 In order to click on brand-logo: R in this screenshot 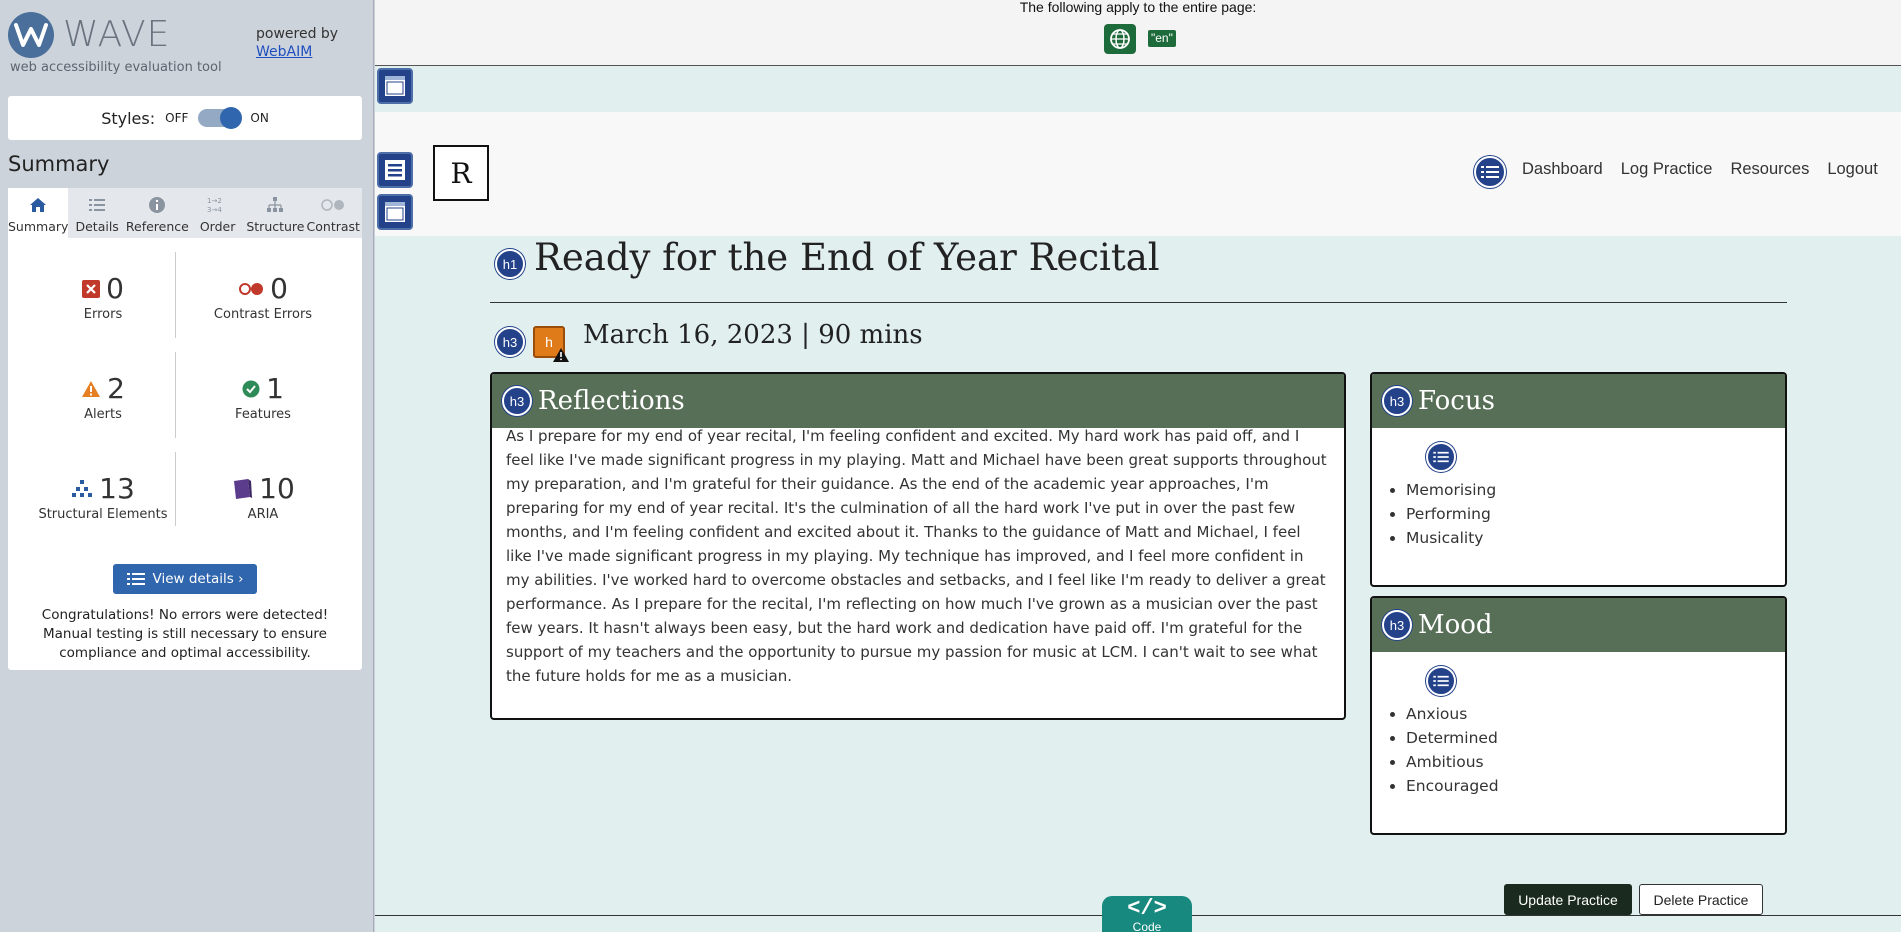, I will do `click(461, 173)`.